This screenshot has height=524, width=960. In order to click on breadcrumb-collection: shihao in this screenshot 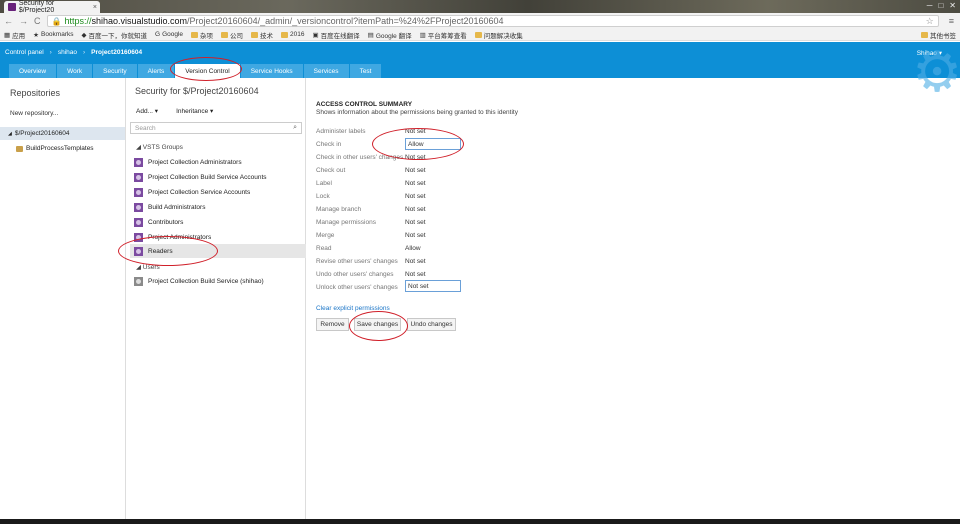, I will do `click(67, 52)`.